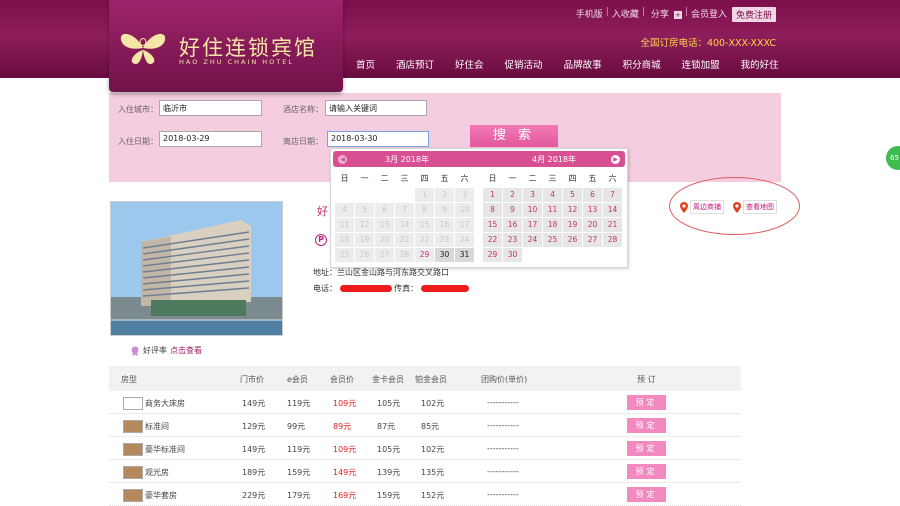 Image resolution: width=900 pixels, height=506 pixels. I want to click on share-link: 分享 +, so click(665, 14).